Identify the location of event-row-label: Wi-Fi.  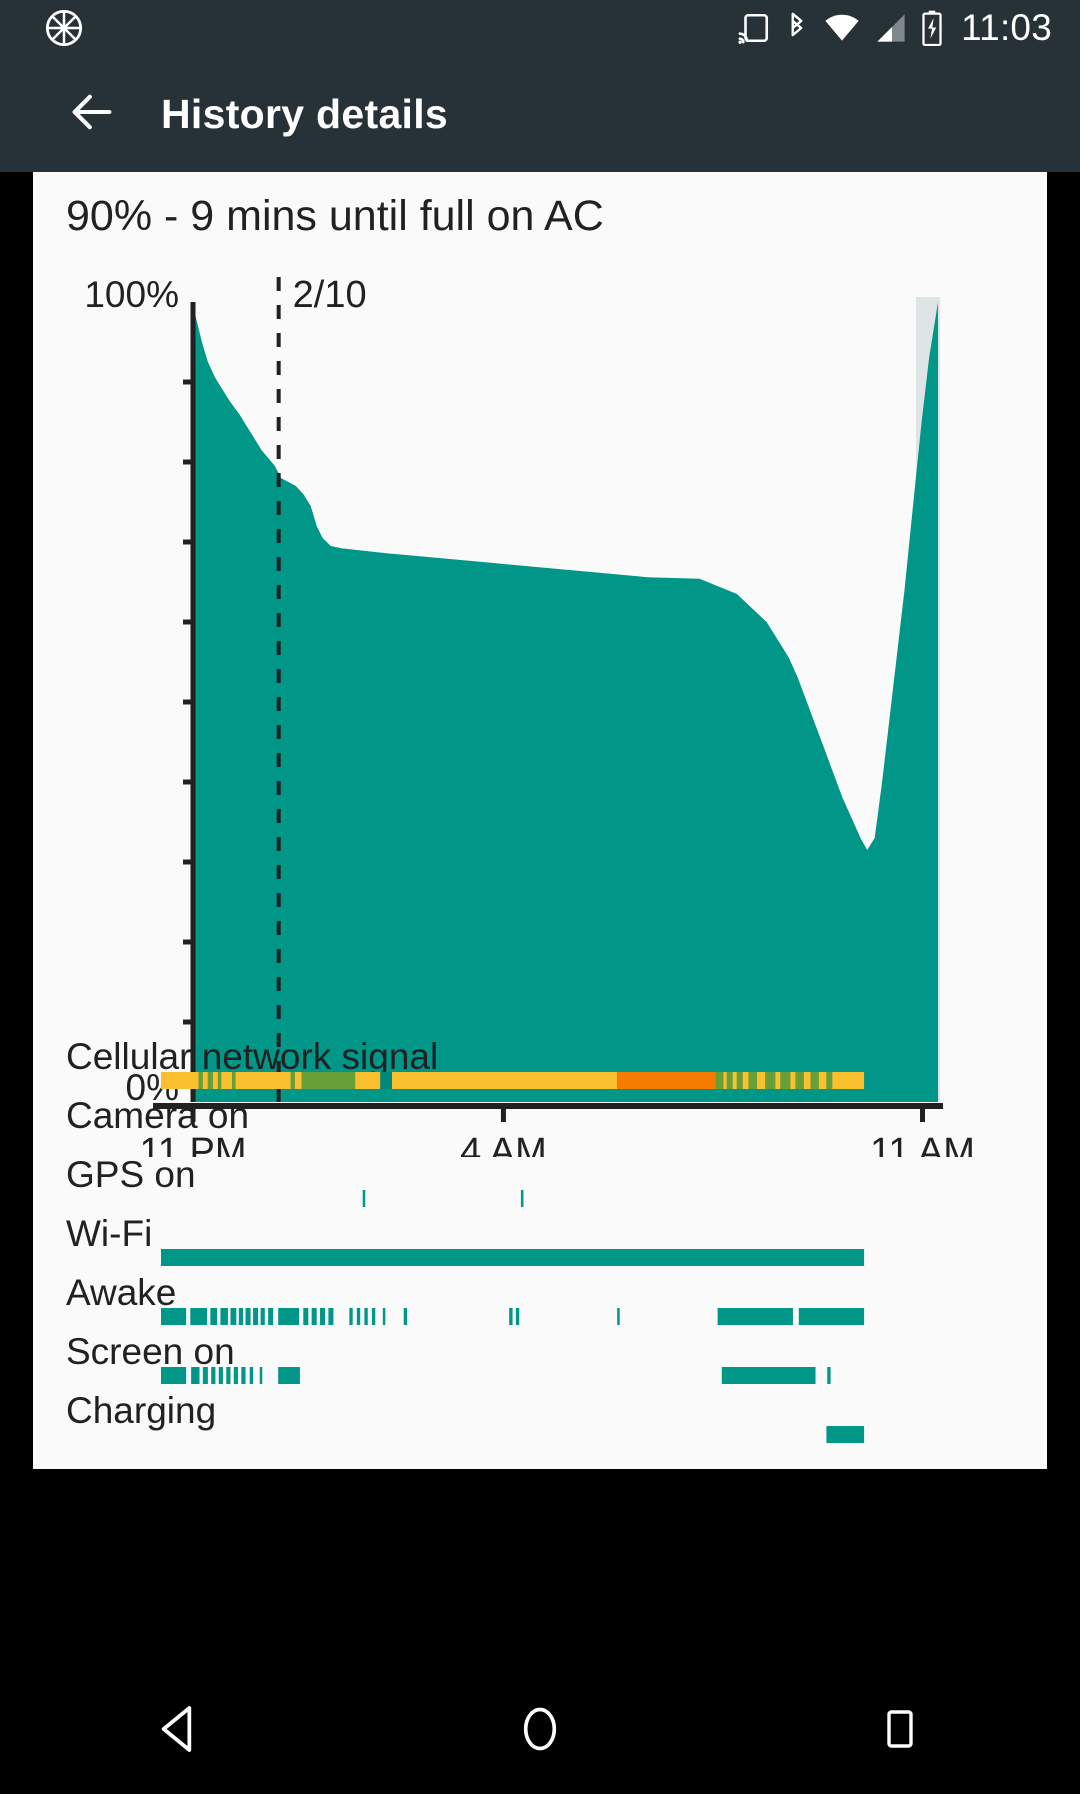
(109, 1233).